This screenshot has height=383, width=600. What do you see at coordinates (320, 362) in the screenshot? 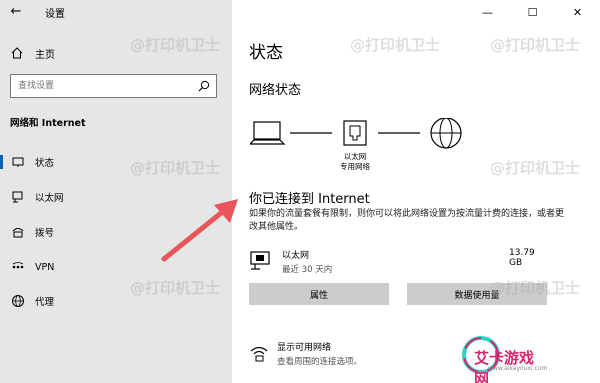
I see `show-networks-subtitle: 查看周围的连接选项。` at bounding box center [320, 362].